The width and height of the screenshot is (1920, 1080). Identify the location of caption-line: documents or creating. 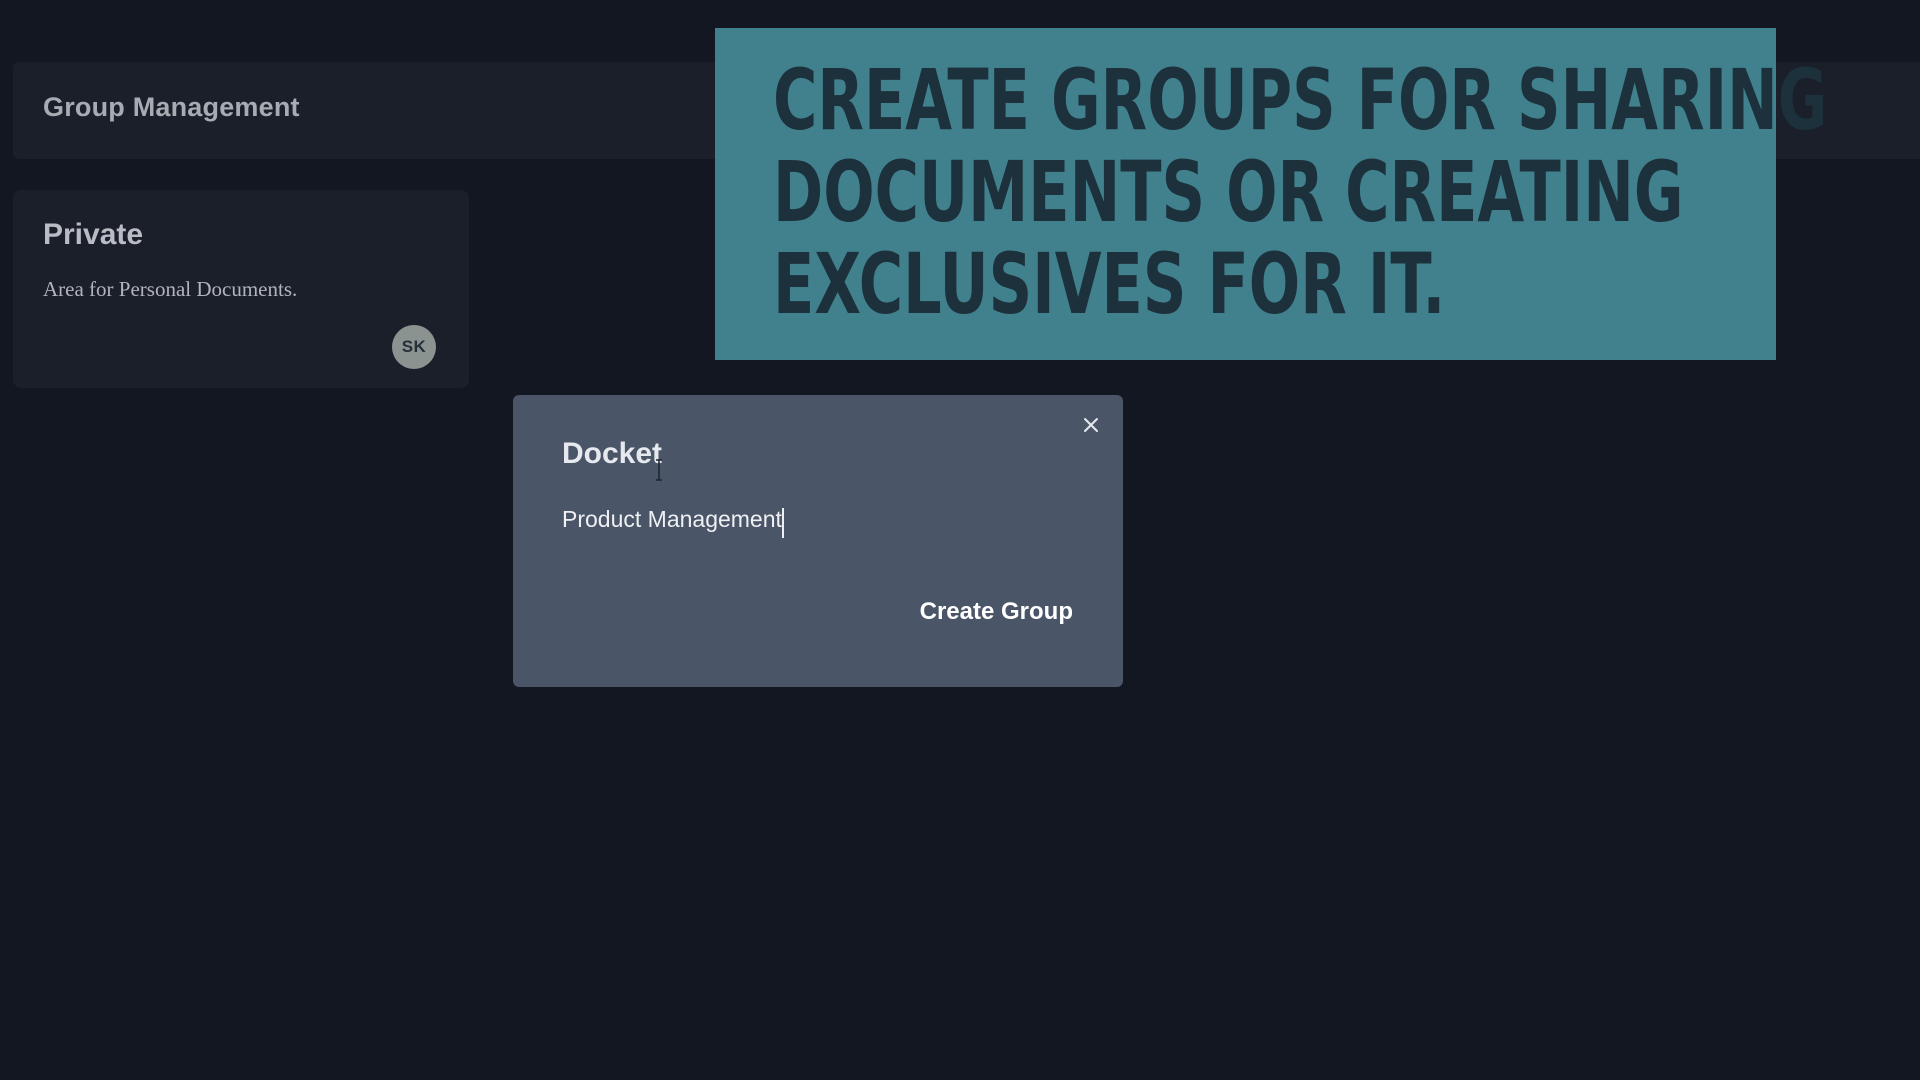
(1228, 192).